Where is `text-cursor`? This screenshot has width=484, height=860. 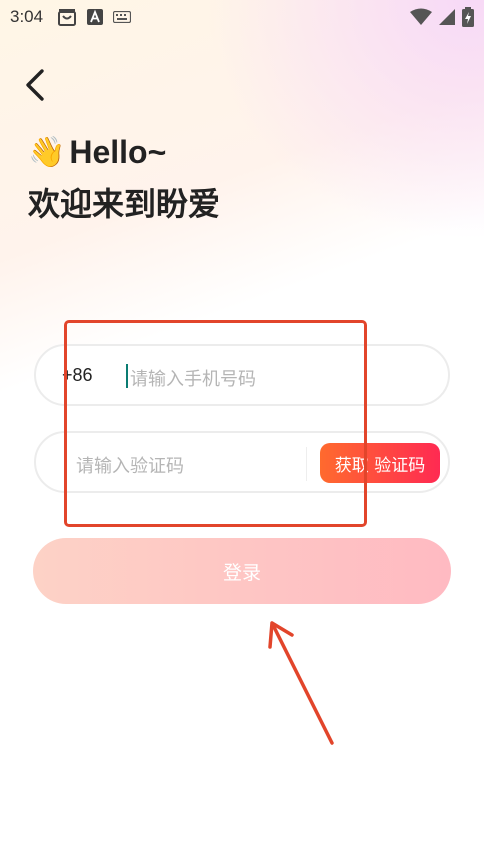
text-cursor is located at coordinates (127, 376).